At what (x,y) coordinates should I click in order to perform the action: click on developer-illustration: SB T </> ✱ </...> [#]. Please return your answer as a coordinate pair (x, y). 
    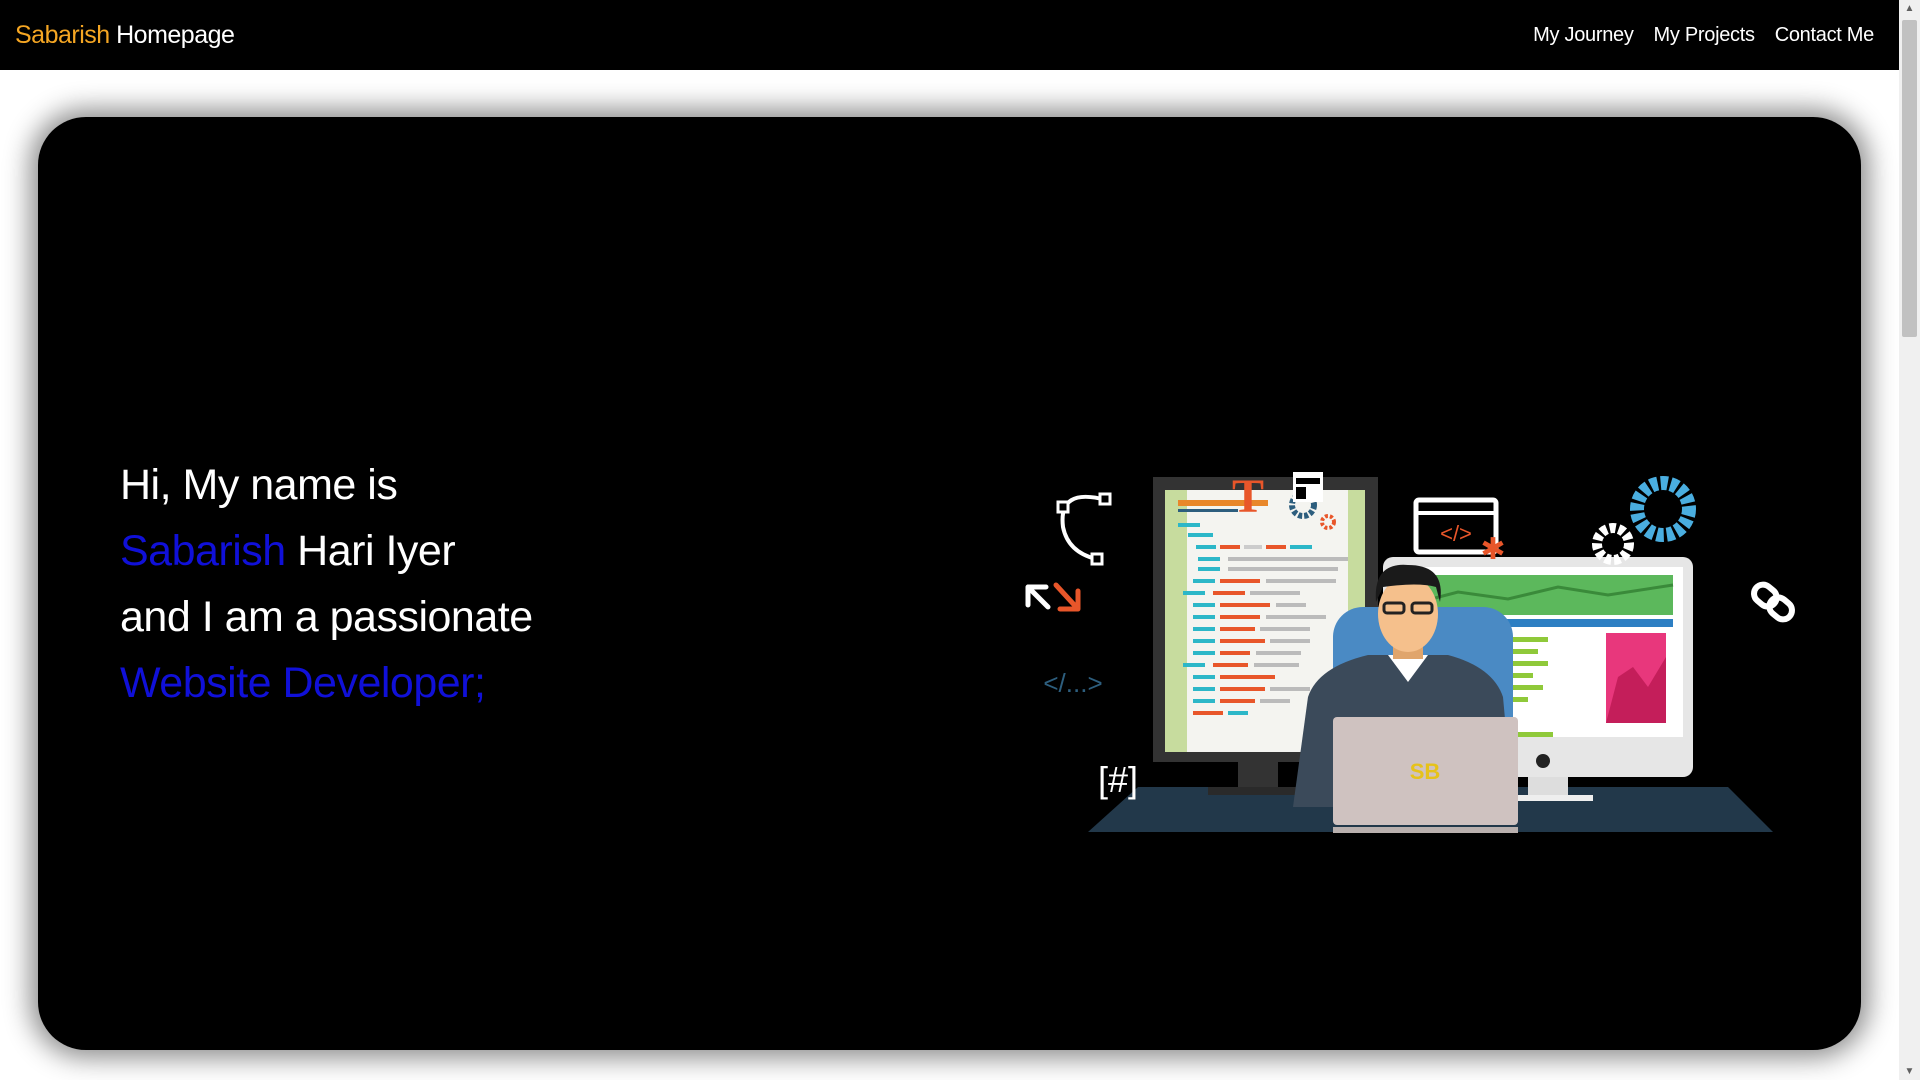
    Looking at the image, I should click on (1410, 651).